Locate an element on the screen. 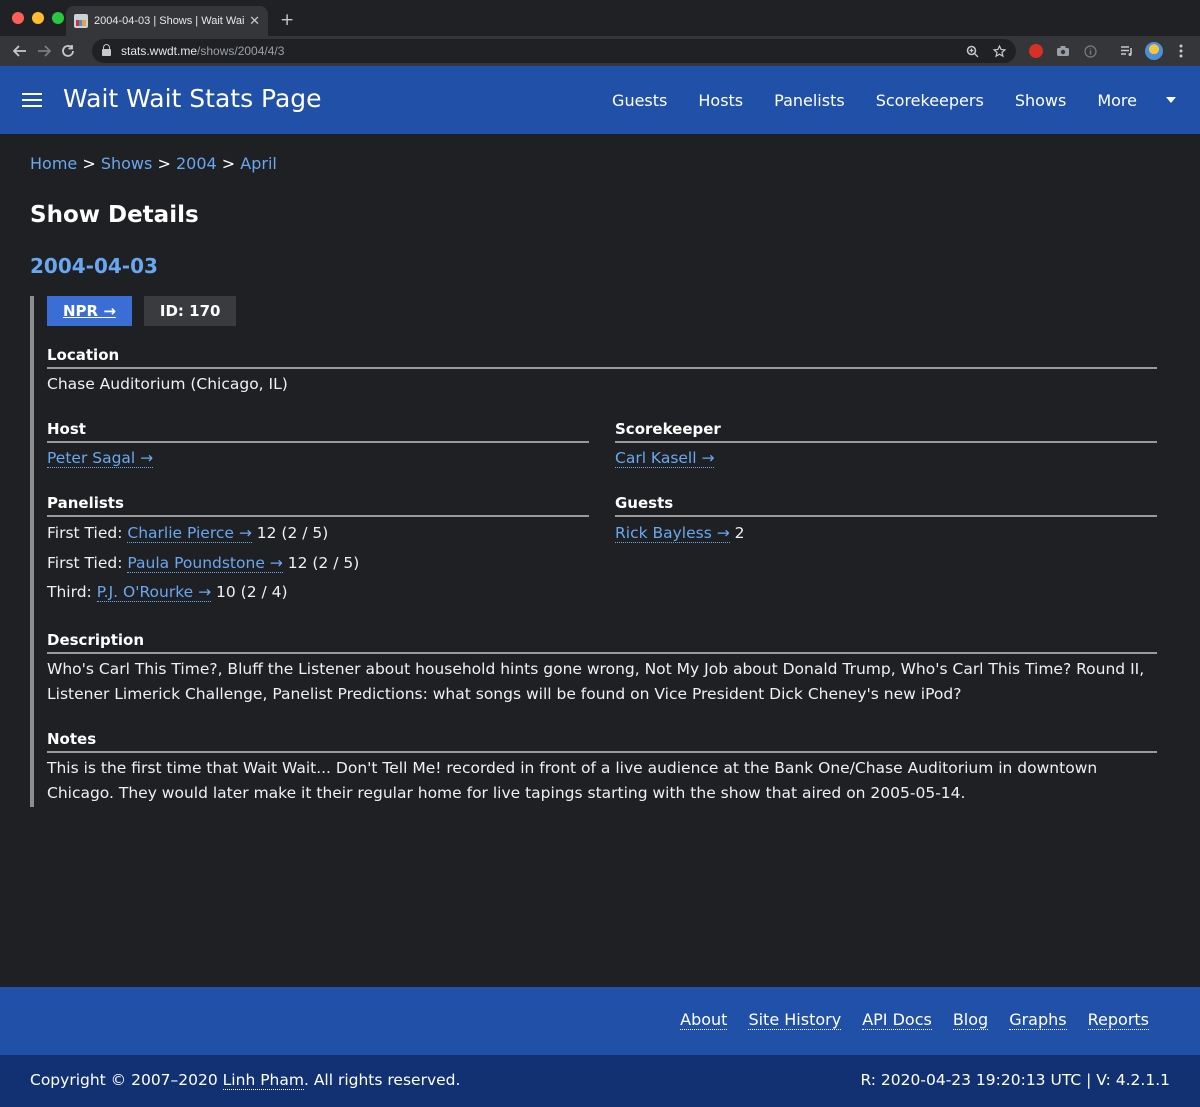  guests-heading: Guests is located at coordinates (886, 505).